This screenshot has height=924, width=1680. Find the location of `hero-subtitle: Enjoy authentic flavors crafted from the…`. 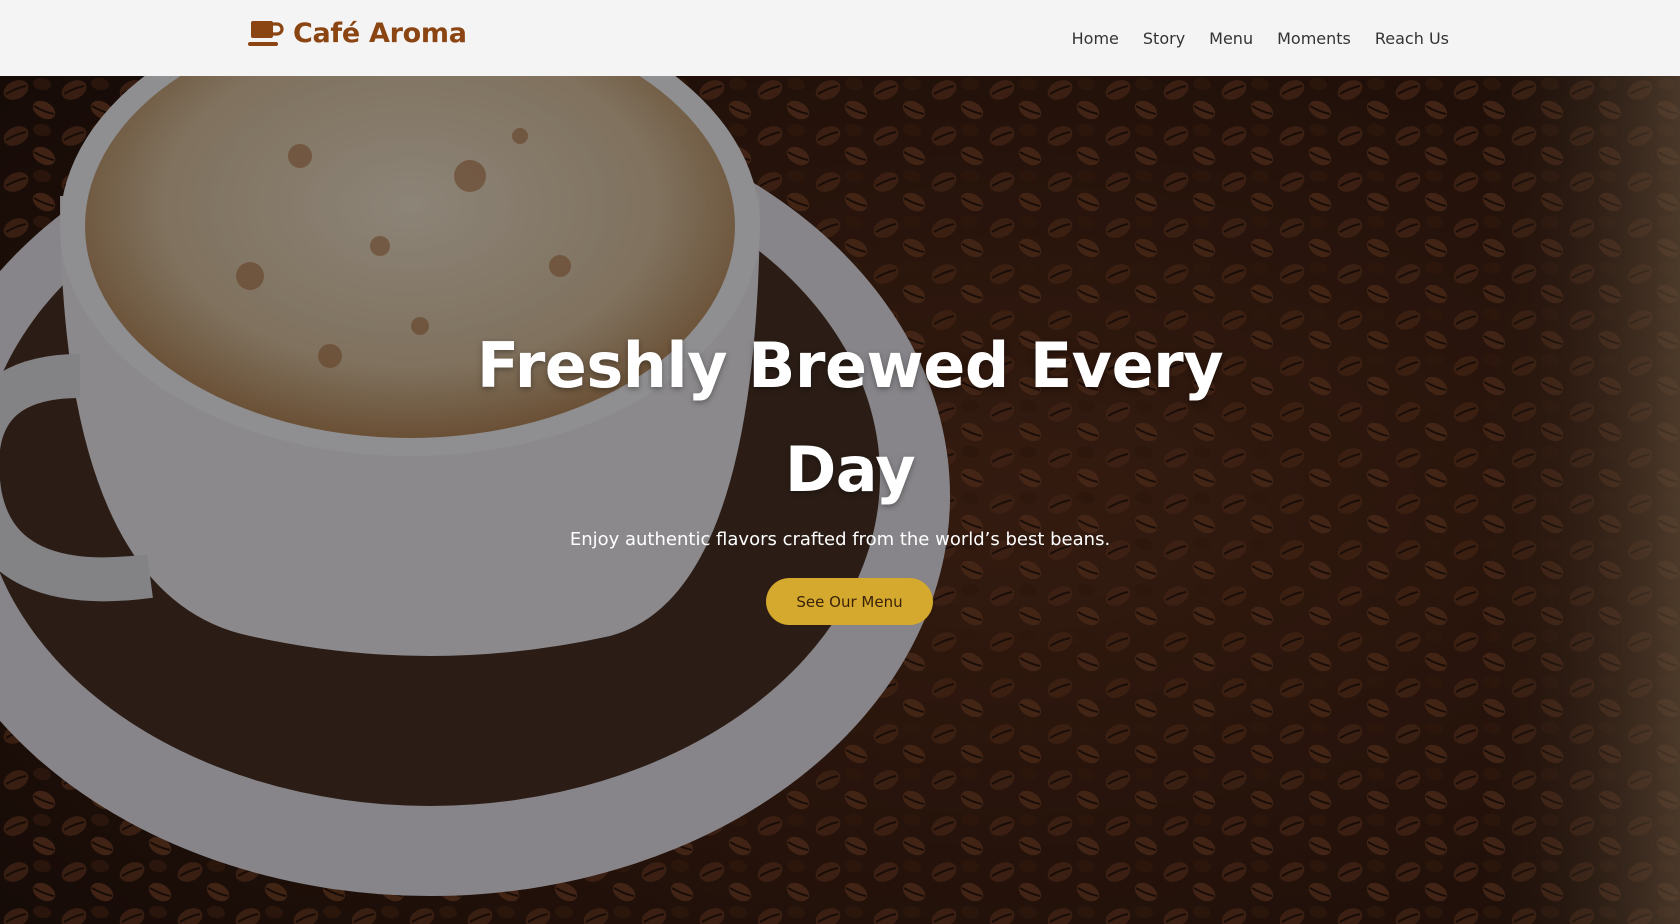

hero-subtitle: Enjoy authentic flavors crafted from the… is located at coordinates (840, 539).